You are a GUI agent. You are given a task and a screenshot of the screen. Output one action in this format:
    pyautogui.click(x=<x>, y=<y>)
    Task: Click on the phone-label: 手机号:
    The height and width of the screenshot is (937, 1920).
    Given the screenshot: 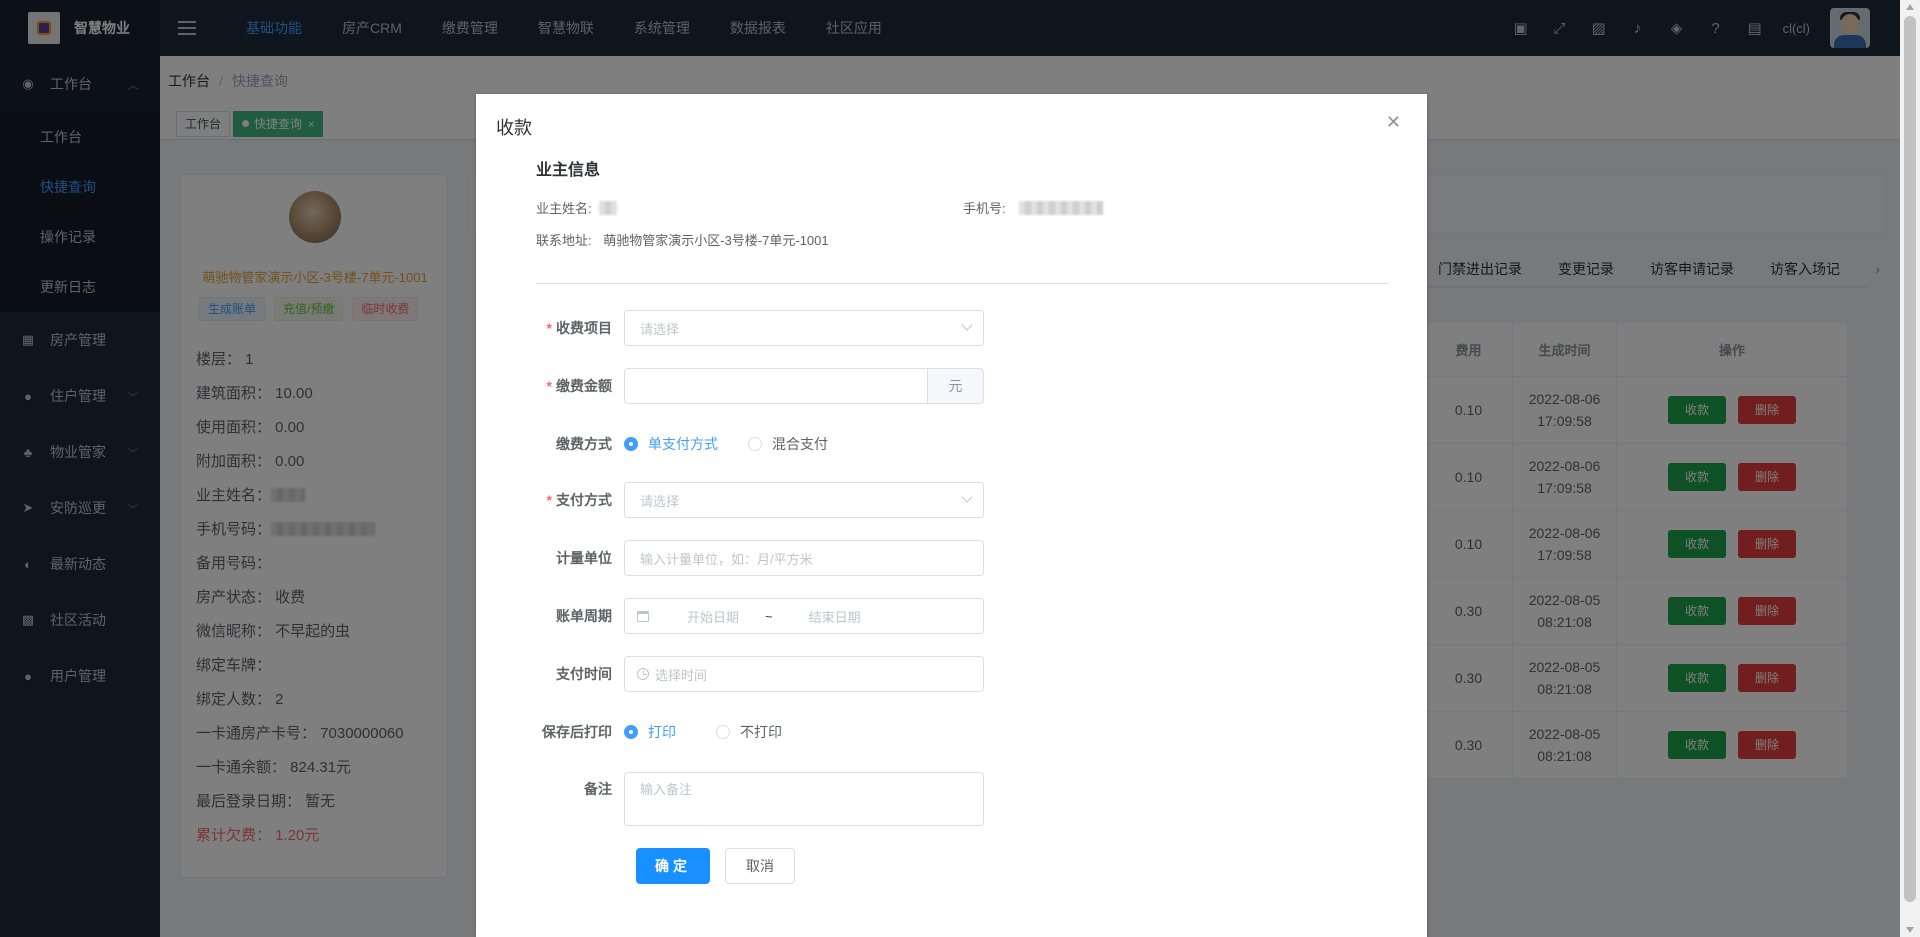 What is the action you would take?
    pyautogui.click(x=984, y=208)
    